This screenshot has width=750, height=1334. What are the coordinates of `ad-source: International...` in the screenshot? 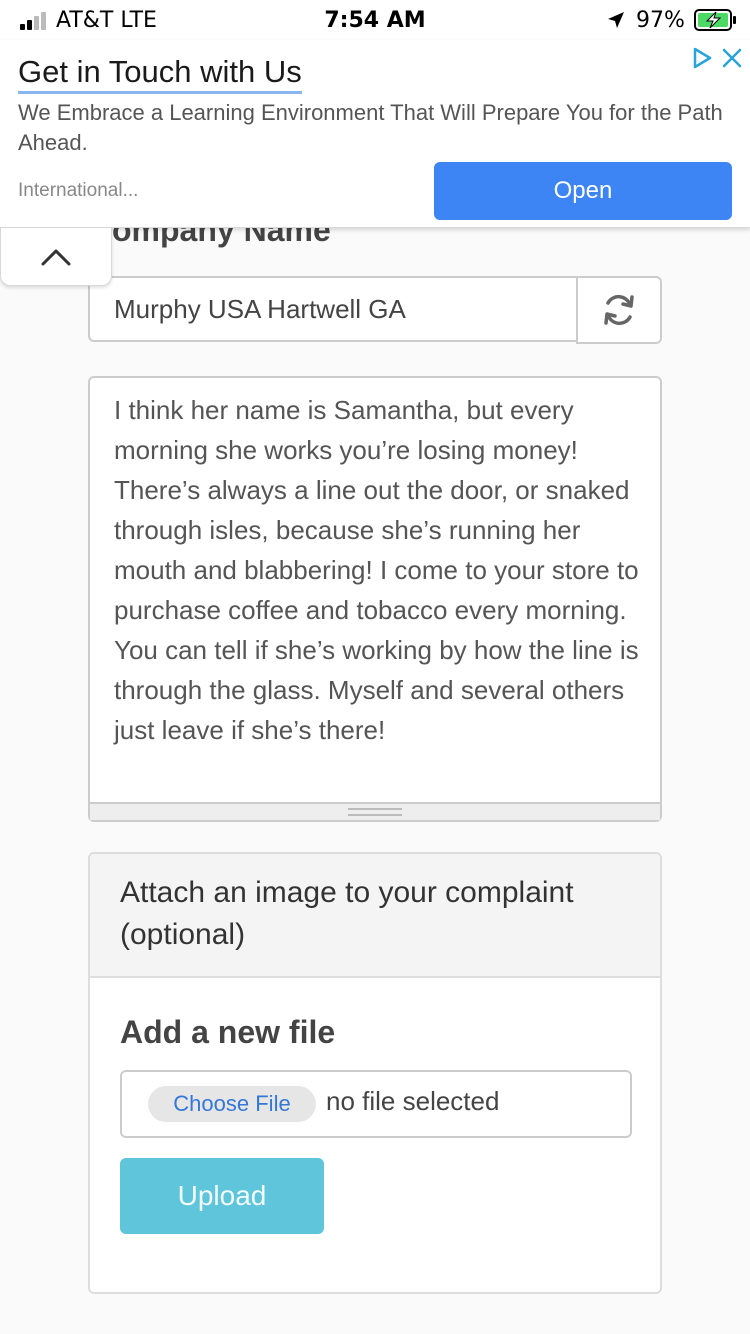 It's located at (78, 190).